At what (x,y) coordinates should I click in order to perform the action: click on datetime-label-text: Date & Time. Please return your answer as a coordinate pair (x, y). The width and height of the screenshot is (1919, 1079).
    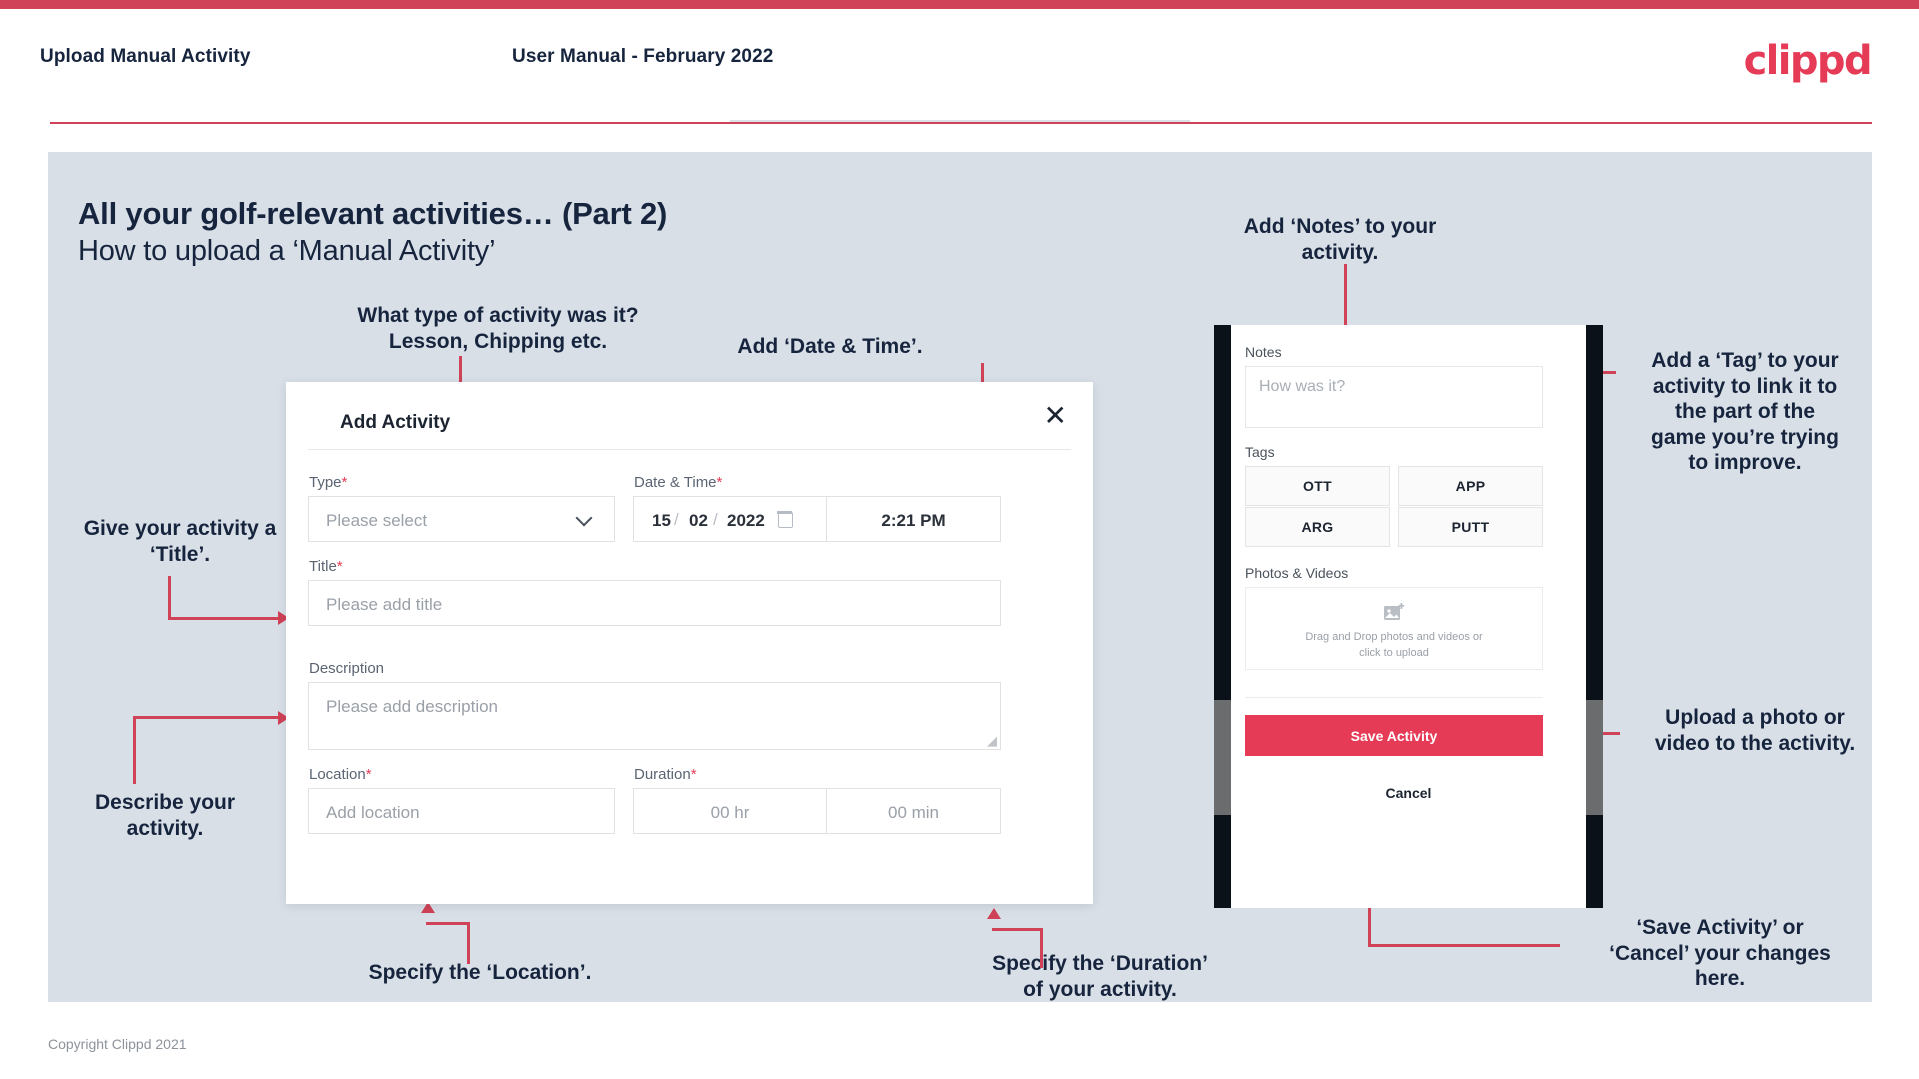
    Looking at the image, I should click on (675, 482).